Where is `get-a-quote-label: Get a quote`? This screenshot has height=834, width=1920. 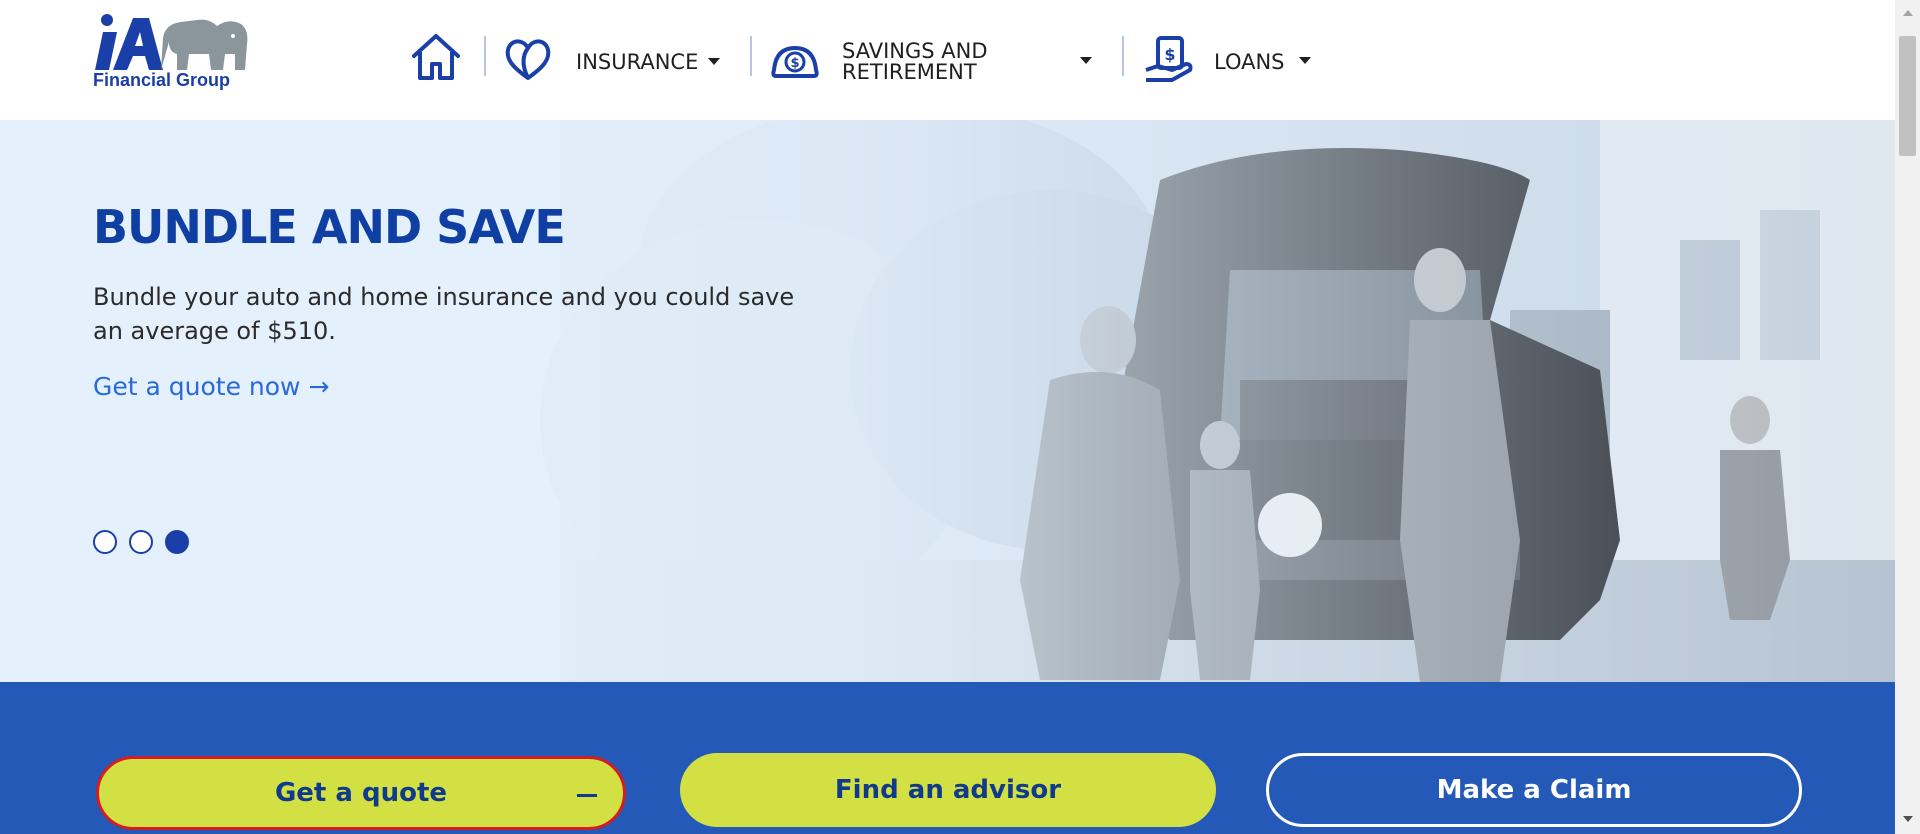
get-a-quote-label: Get a quote is located at coordinates (361, 793).